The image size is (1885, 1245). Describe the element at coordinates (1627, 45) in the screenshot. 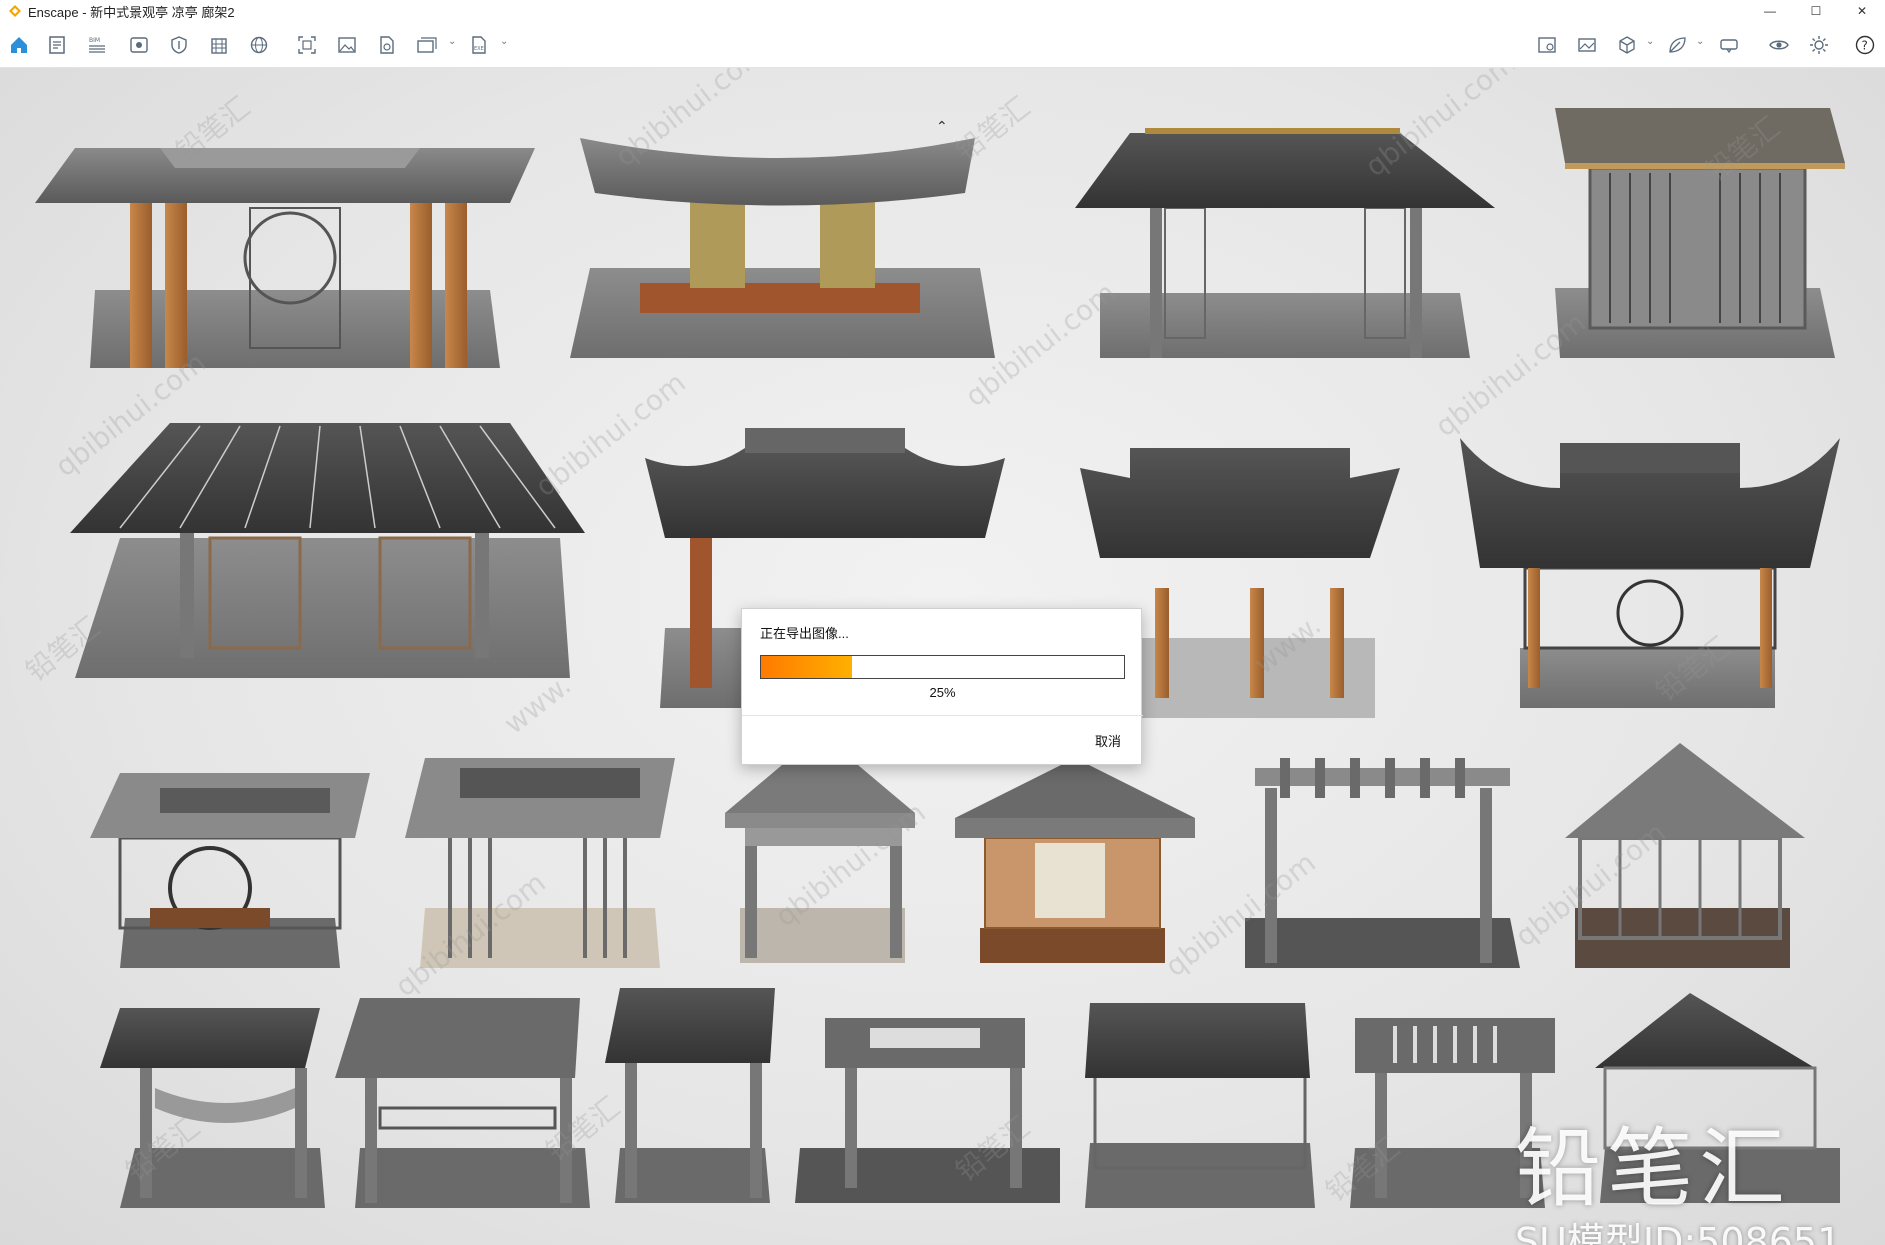

I see `cube-icon` at that location.